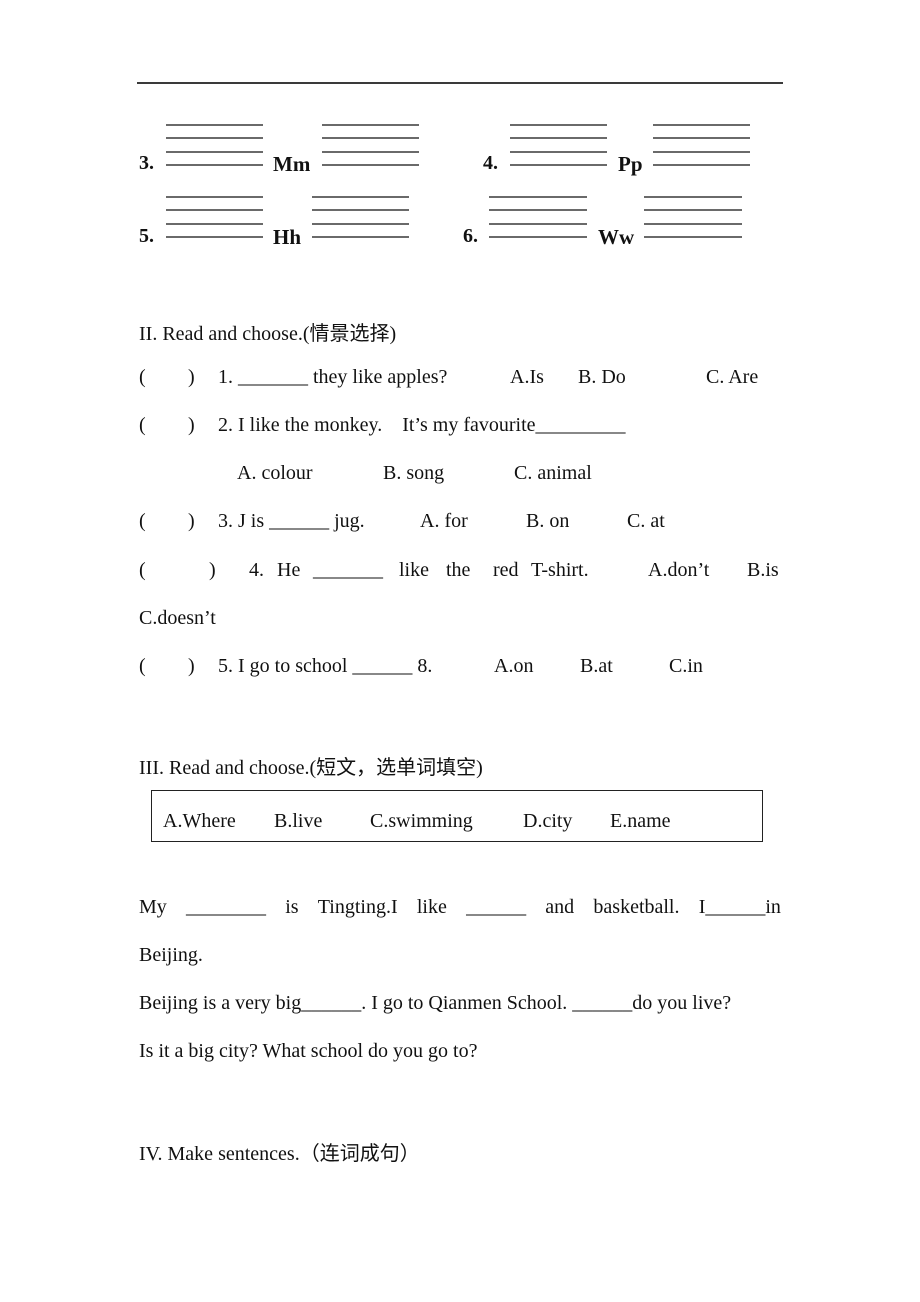 The height and width of the screenshot is (1302, 920). Describe the element at coordinates (298, 821) in the screenshot. I see `word-bank-item: B.live` at that location.